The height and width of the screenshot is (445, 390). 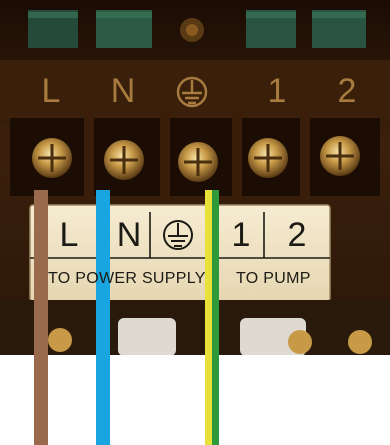 What do you see at coordinates (347, 91) in the screenshot?
I see `molded-label-2: 2` at bounding box center [347, 91].